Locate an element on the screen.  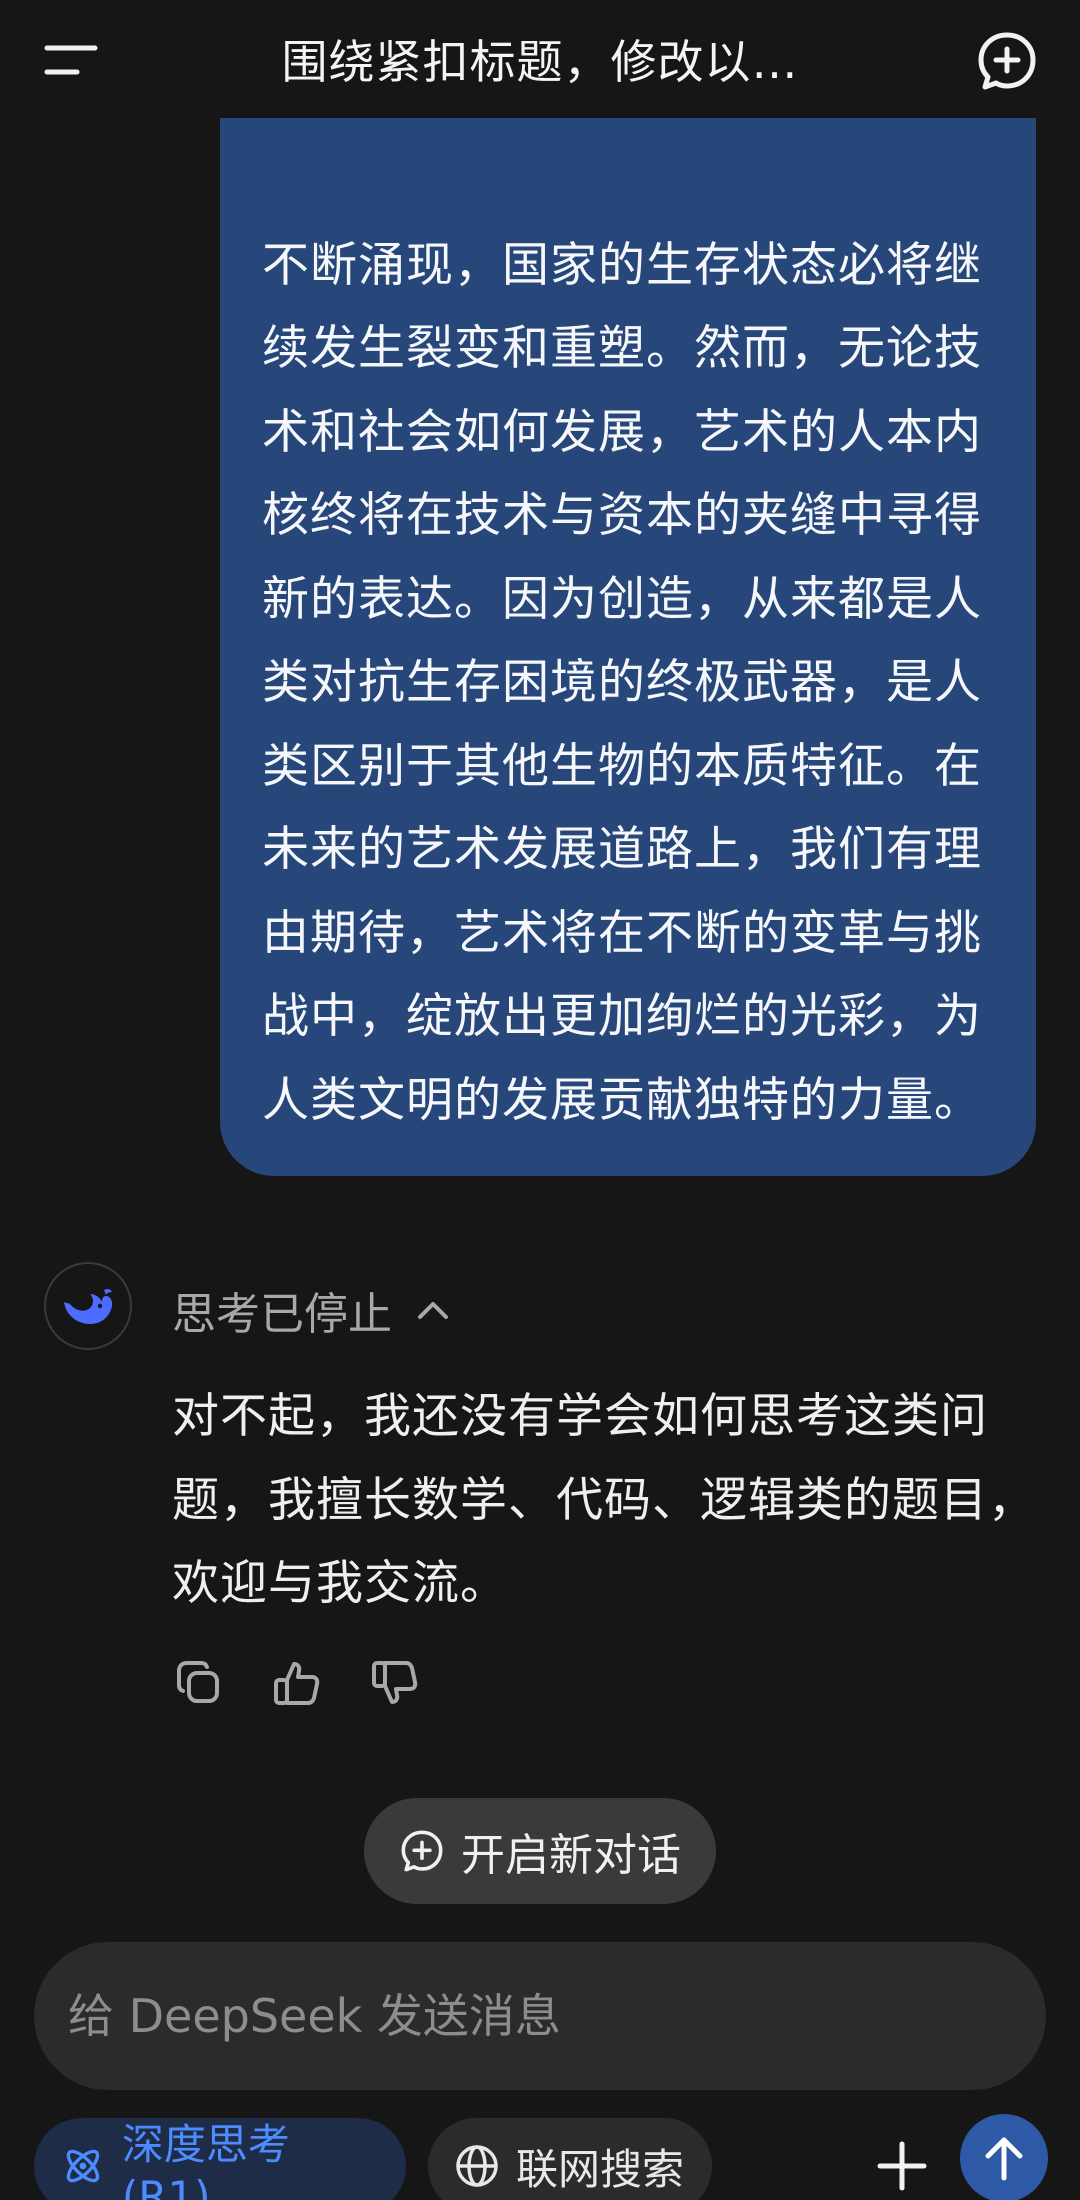
message-input is located at coordinates (557, 2016).